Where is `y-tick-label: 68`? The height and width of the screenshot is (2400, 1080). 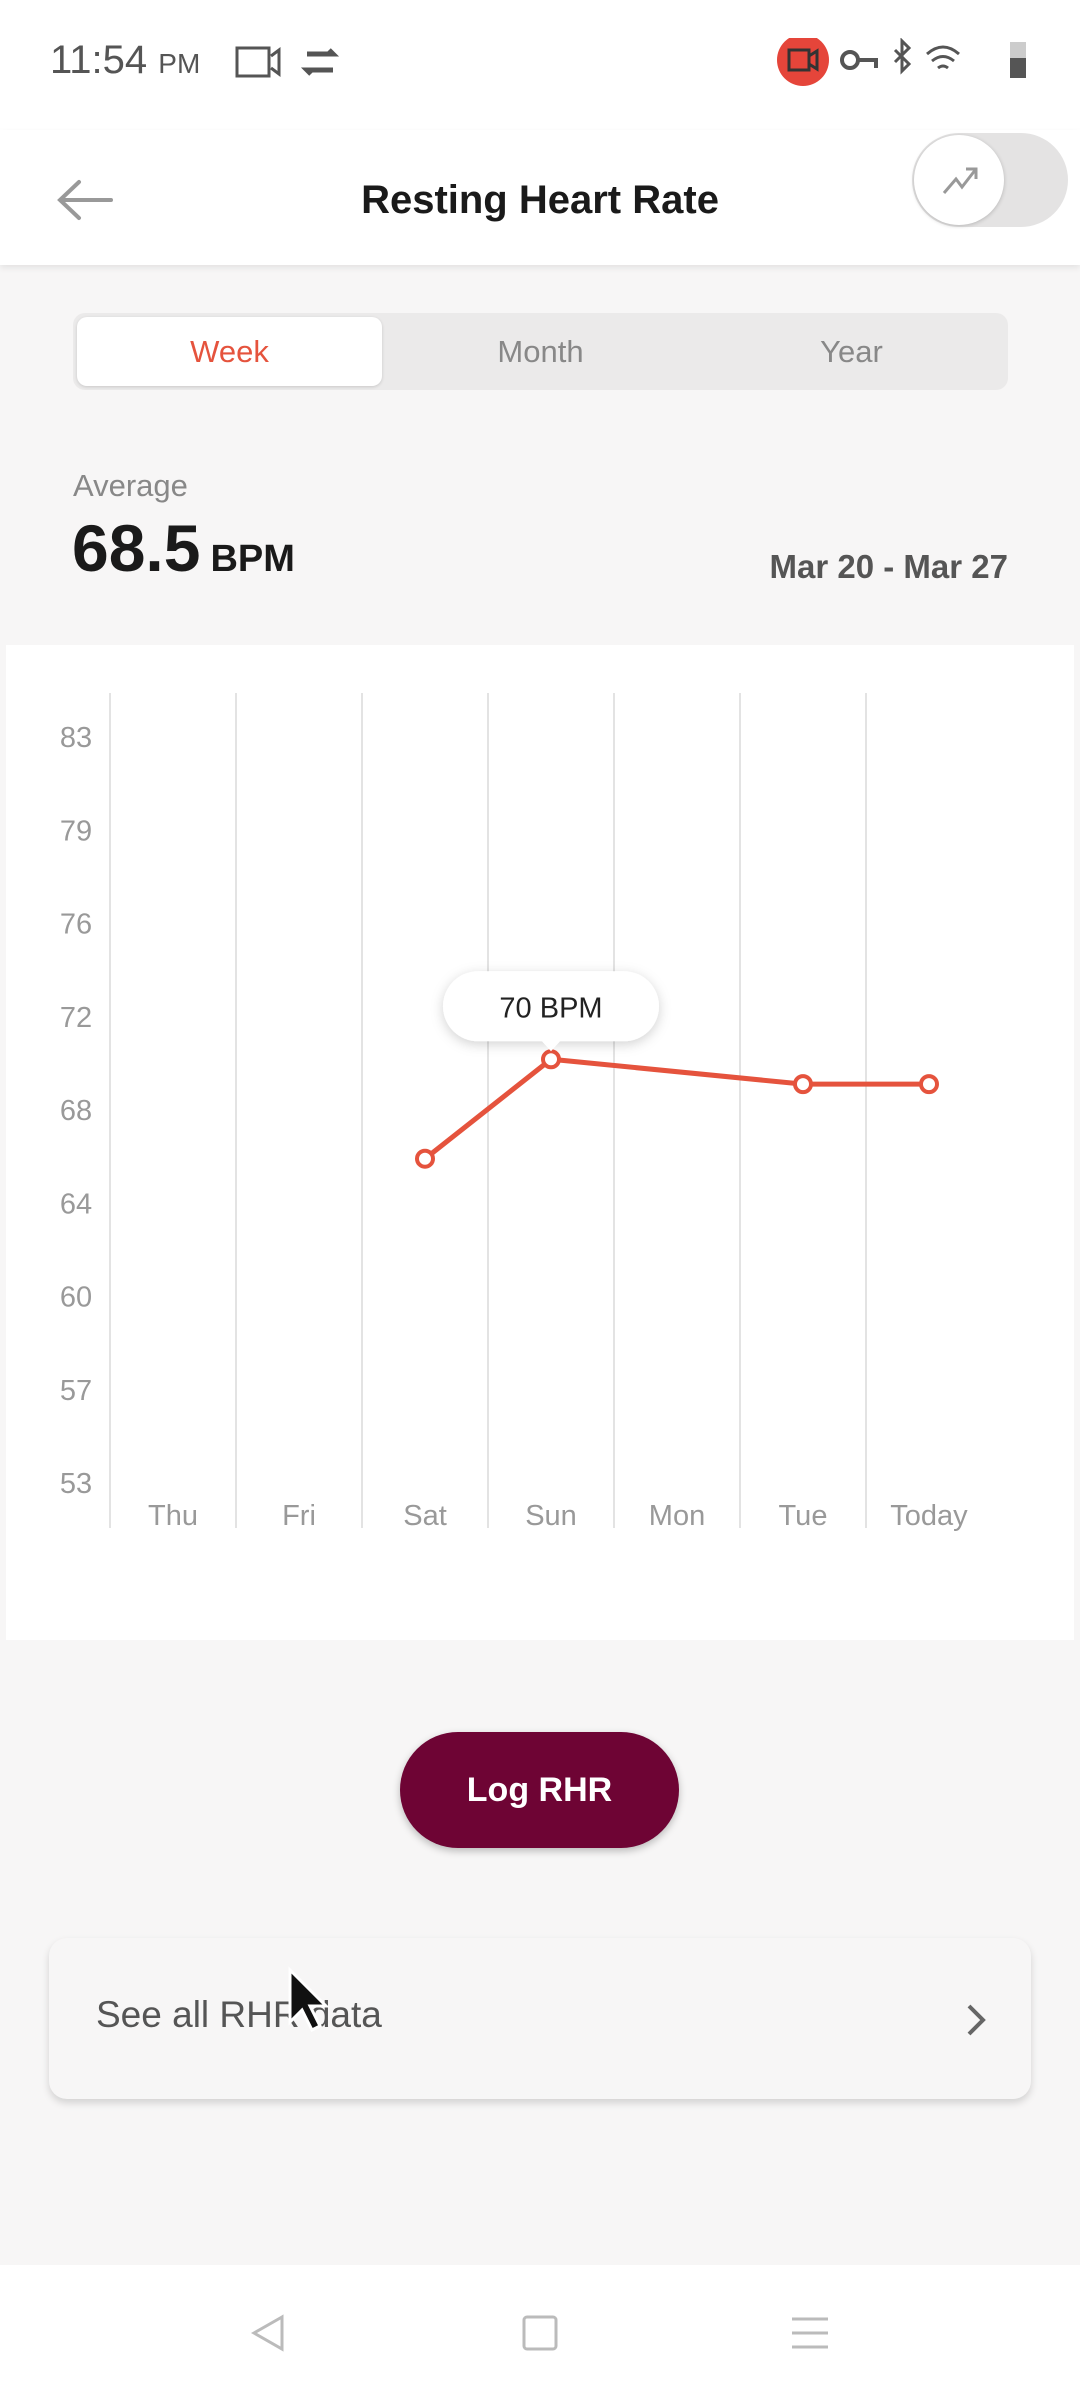 y-tick-label: 68 is located at coordinates (76, 1111).